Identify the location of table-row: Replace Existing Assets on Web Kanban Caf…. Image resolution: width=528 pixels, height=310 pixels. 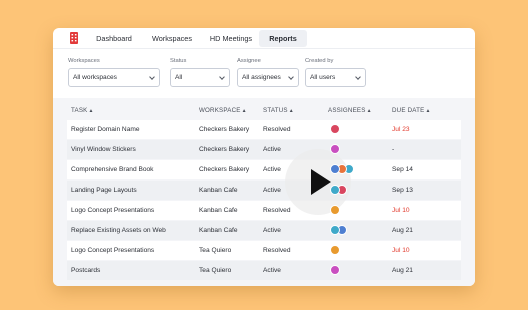
(264, 230).